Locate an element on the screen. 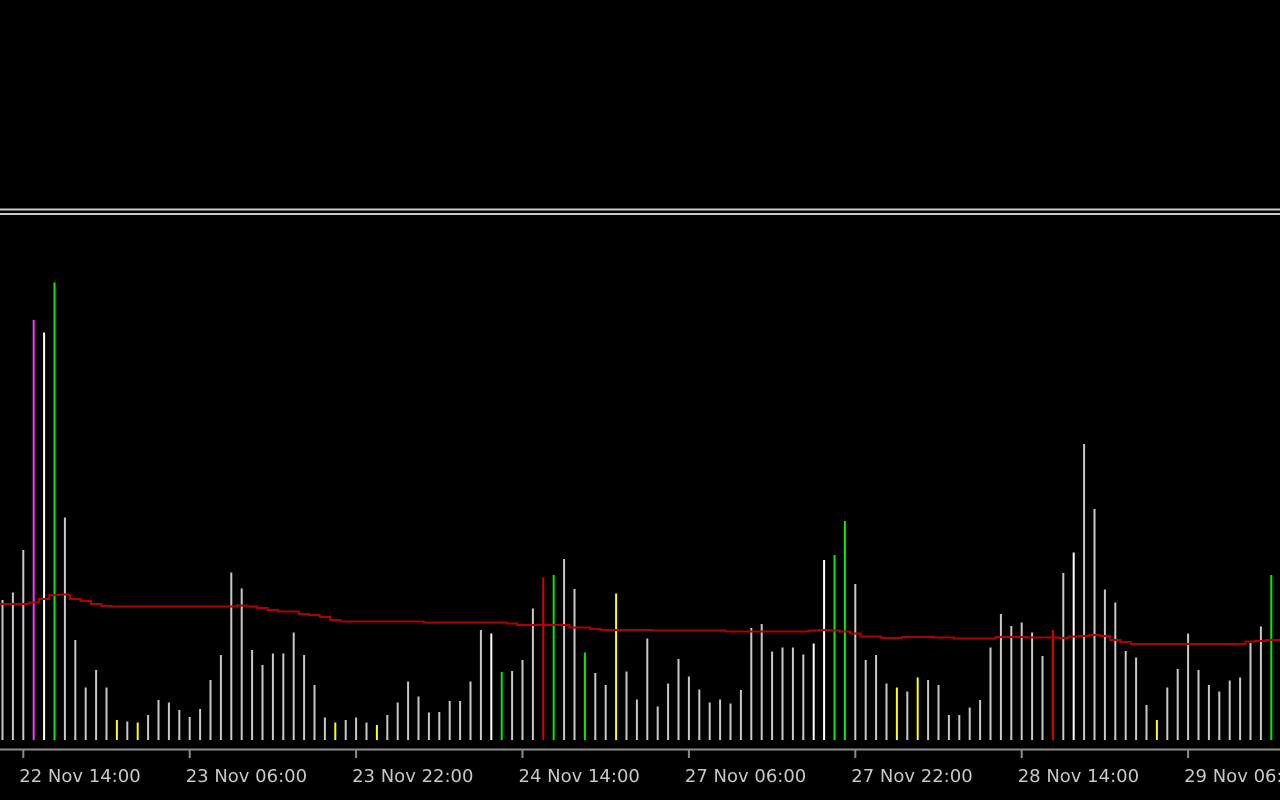 The height and width of the screenshot is (800, 1280). x-tick-label: 23 Nov 22:00 is located at coordinates (412, 776).